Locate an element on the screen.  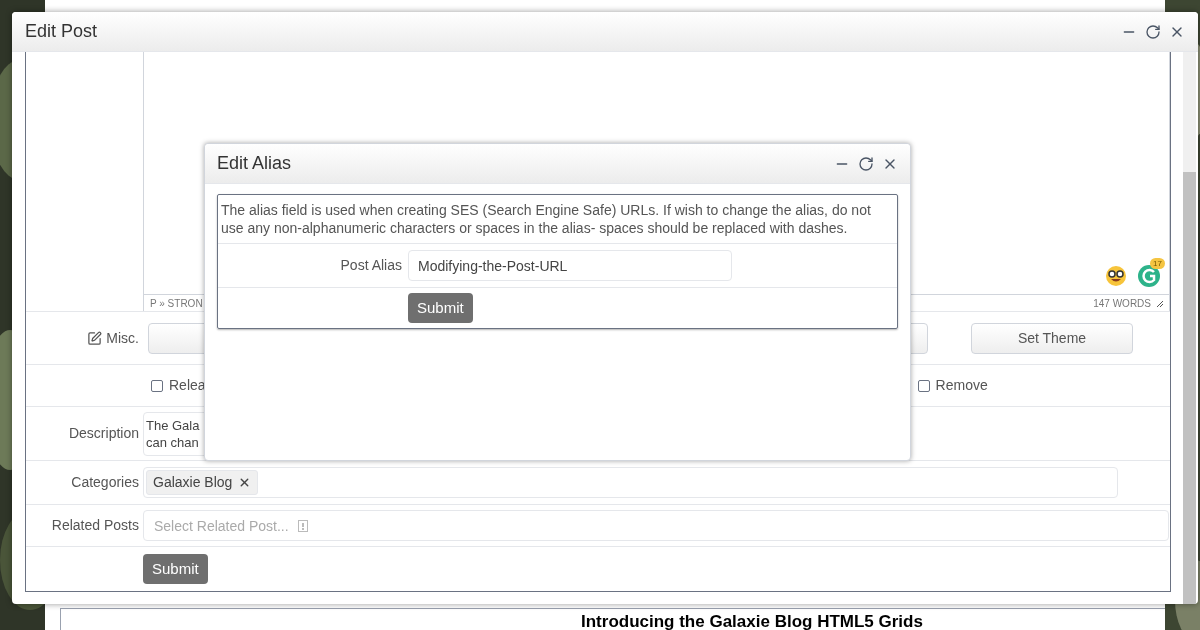
help-text: The alias field is used when creating SES (Search Engine Safe) URLs. If wish to change the alias, do not use any non-alphanumeric characters or spaces in the alias- spaces should be replaced with dashes. is located at coordinates (557, 219).